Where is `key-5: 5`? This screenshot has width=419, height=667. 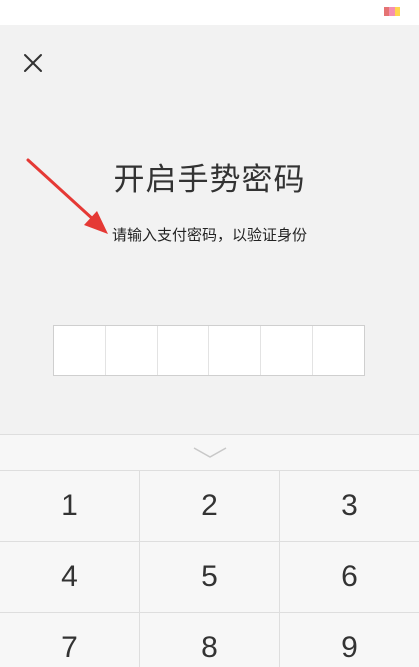 key-5: 5 is located at coordinates (210, 577).